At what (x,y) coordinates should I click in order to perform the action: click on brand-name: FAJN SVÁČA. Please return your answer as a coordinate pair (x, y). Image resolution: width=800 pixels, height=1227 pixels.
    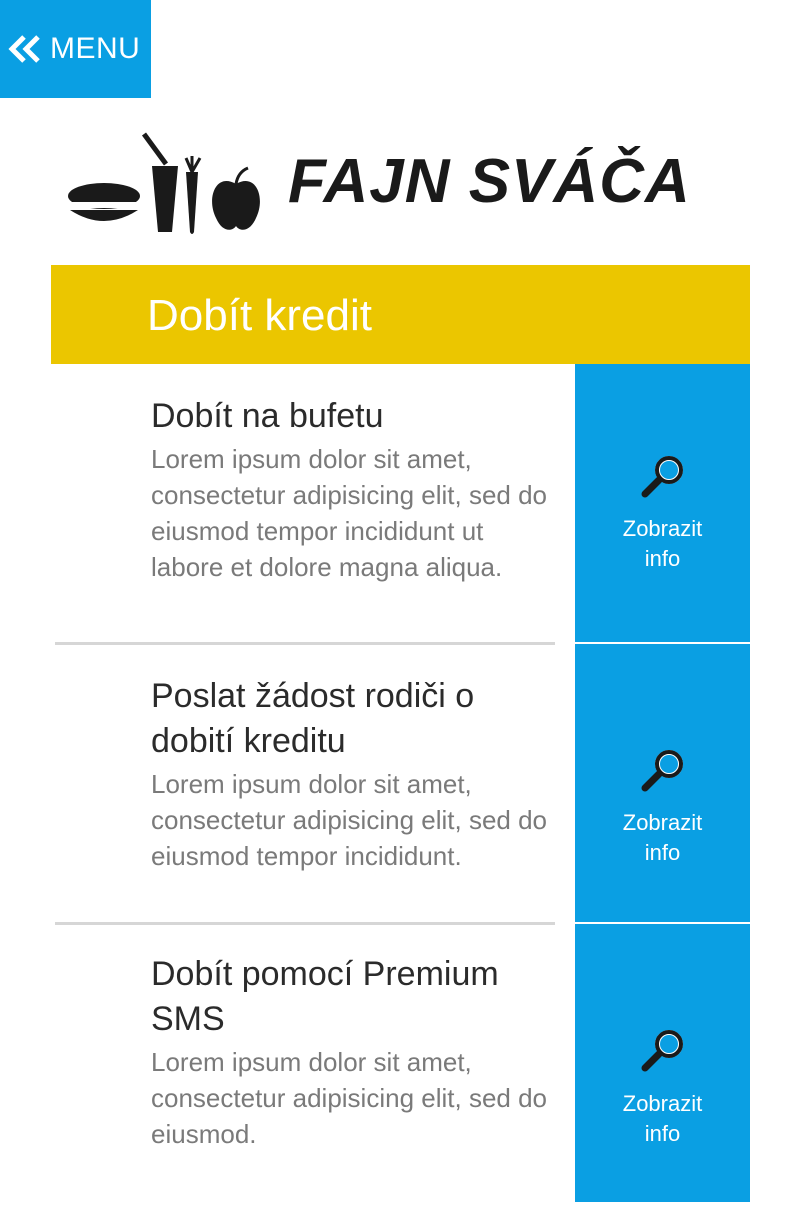
    Looking at the image, I should click on (489, 181).